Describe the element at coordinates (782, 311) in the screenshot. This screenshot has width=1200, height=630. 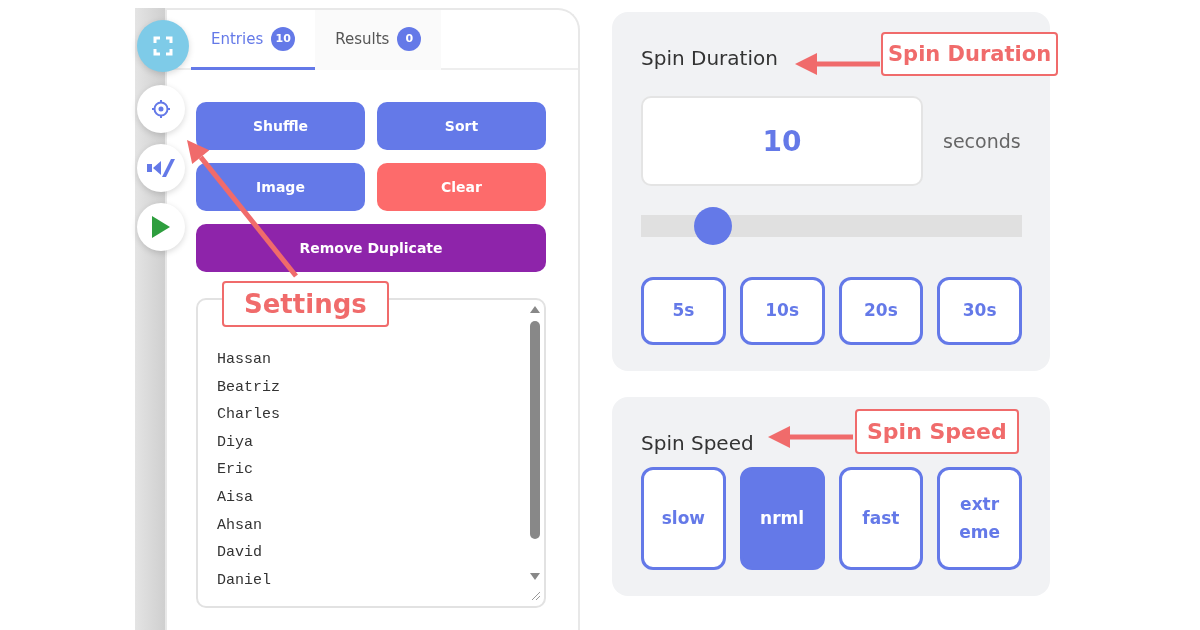
I see `preset-button: 10s` at that location.